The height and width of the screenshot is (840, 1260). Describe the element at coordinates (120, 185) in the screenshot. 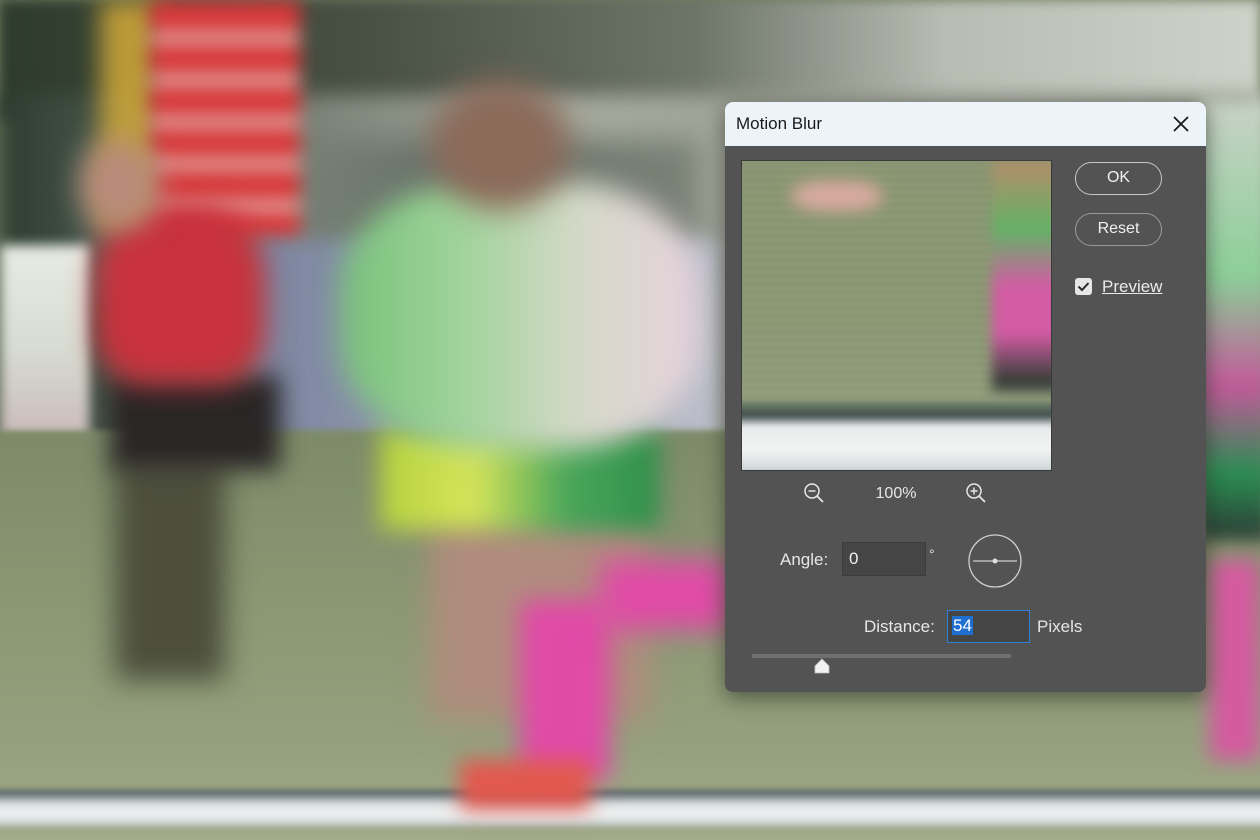

I see `photo-red-player-head` at that location.